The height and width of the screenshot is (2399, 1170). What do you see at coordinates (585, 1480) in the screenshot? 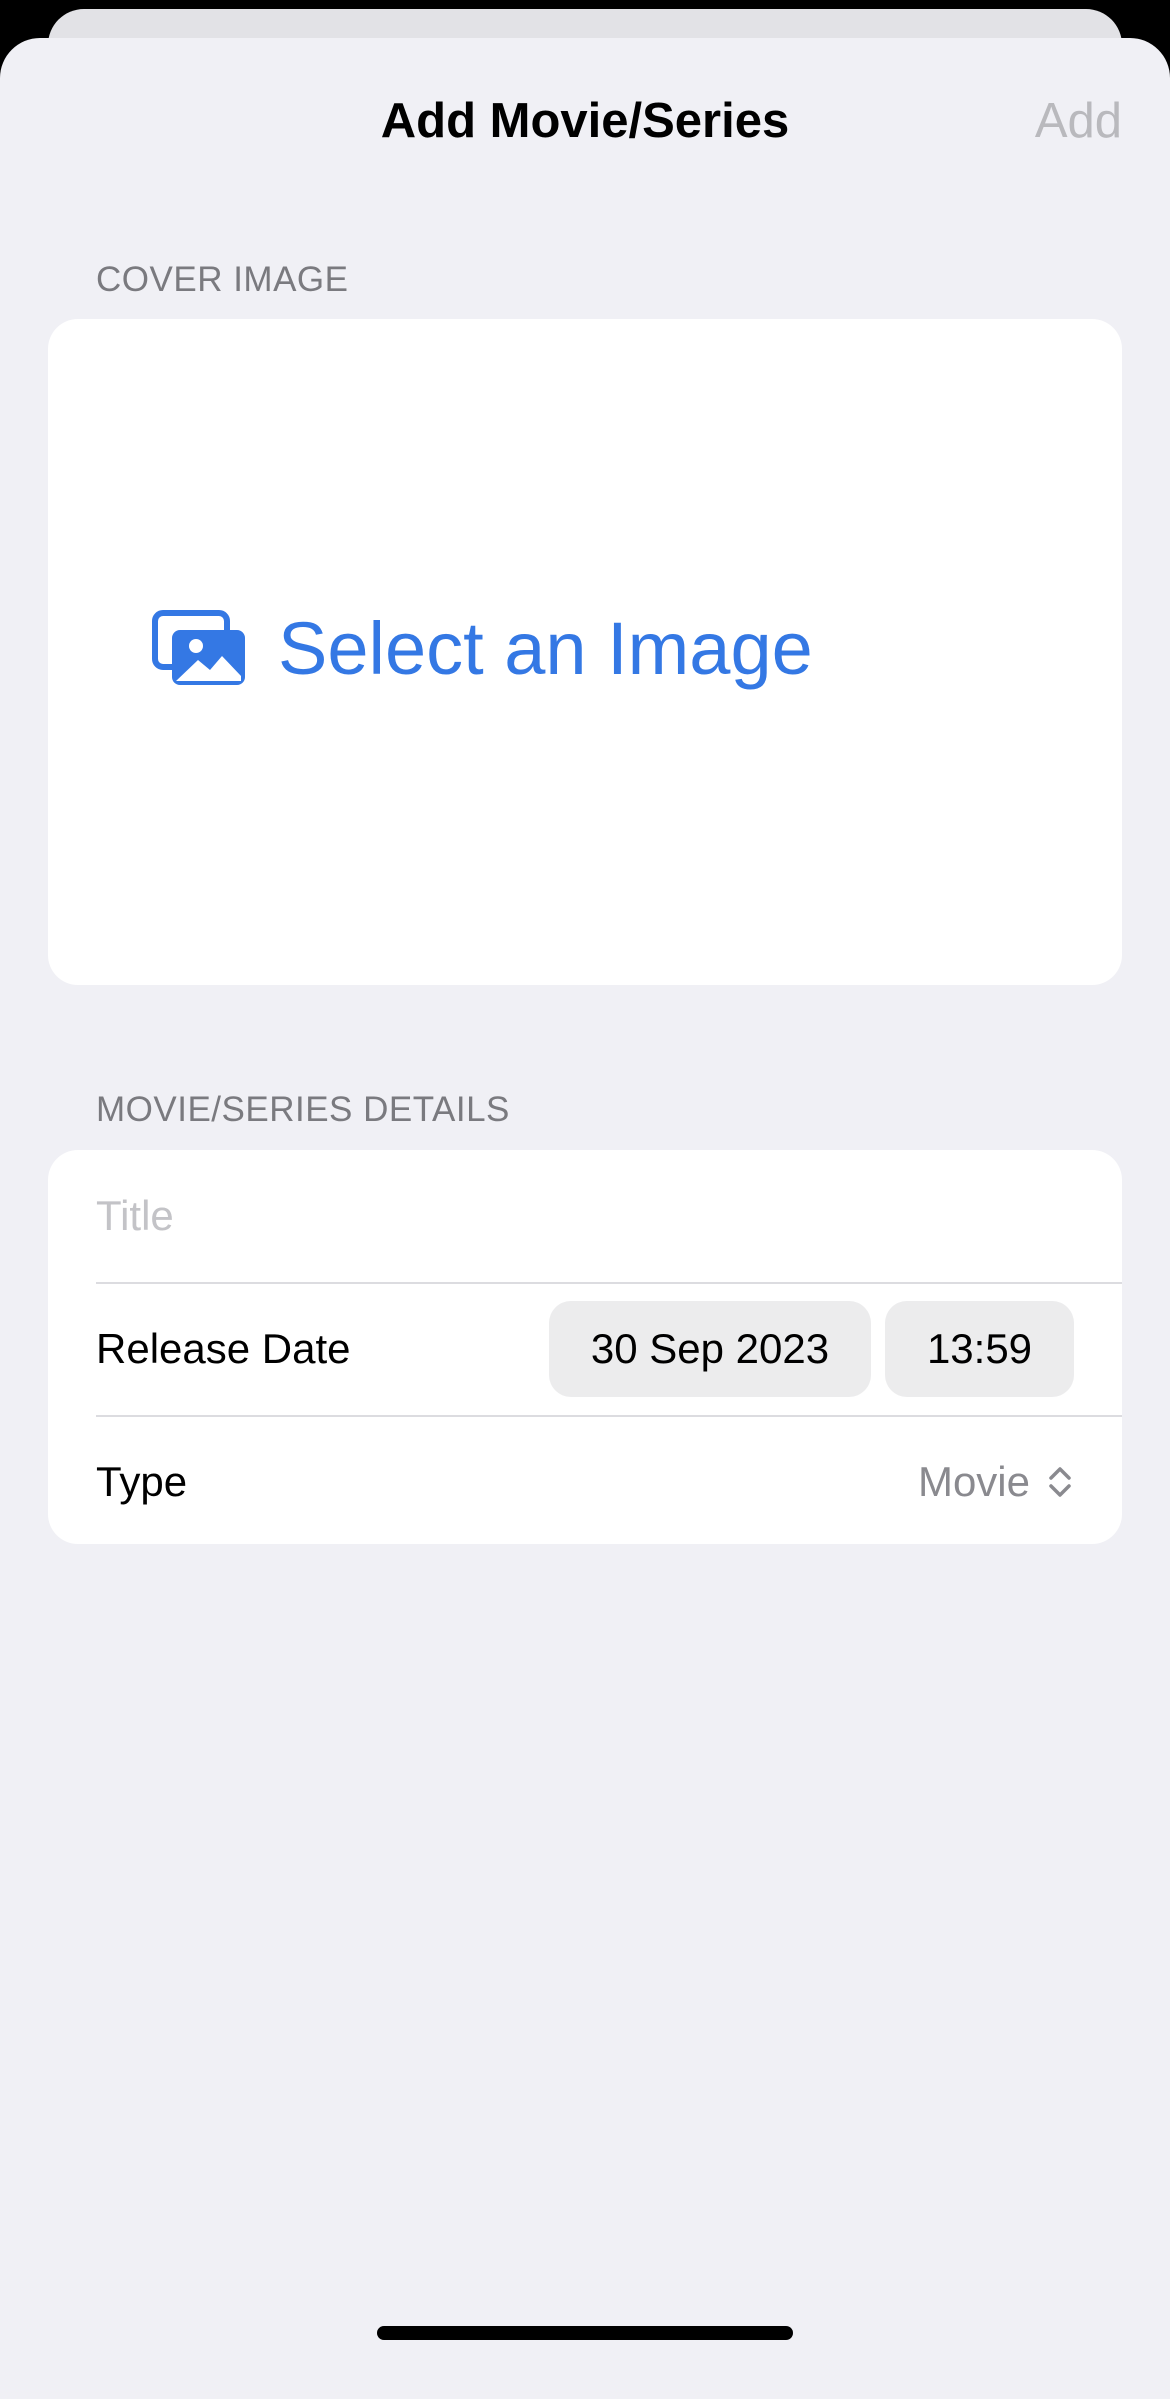
I see `type-row: Type Movie` at bounding box center [585, 1480].